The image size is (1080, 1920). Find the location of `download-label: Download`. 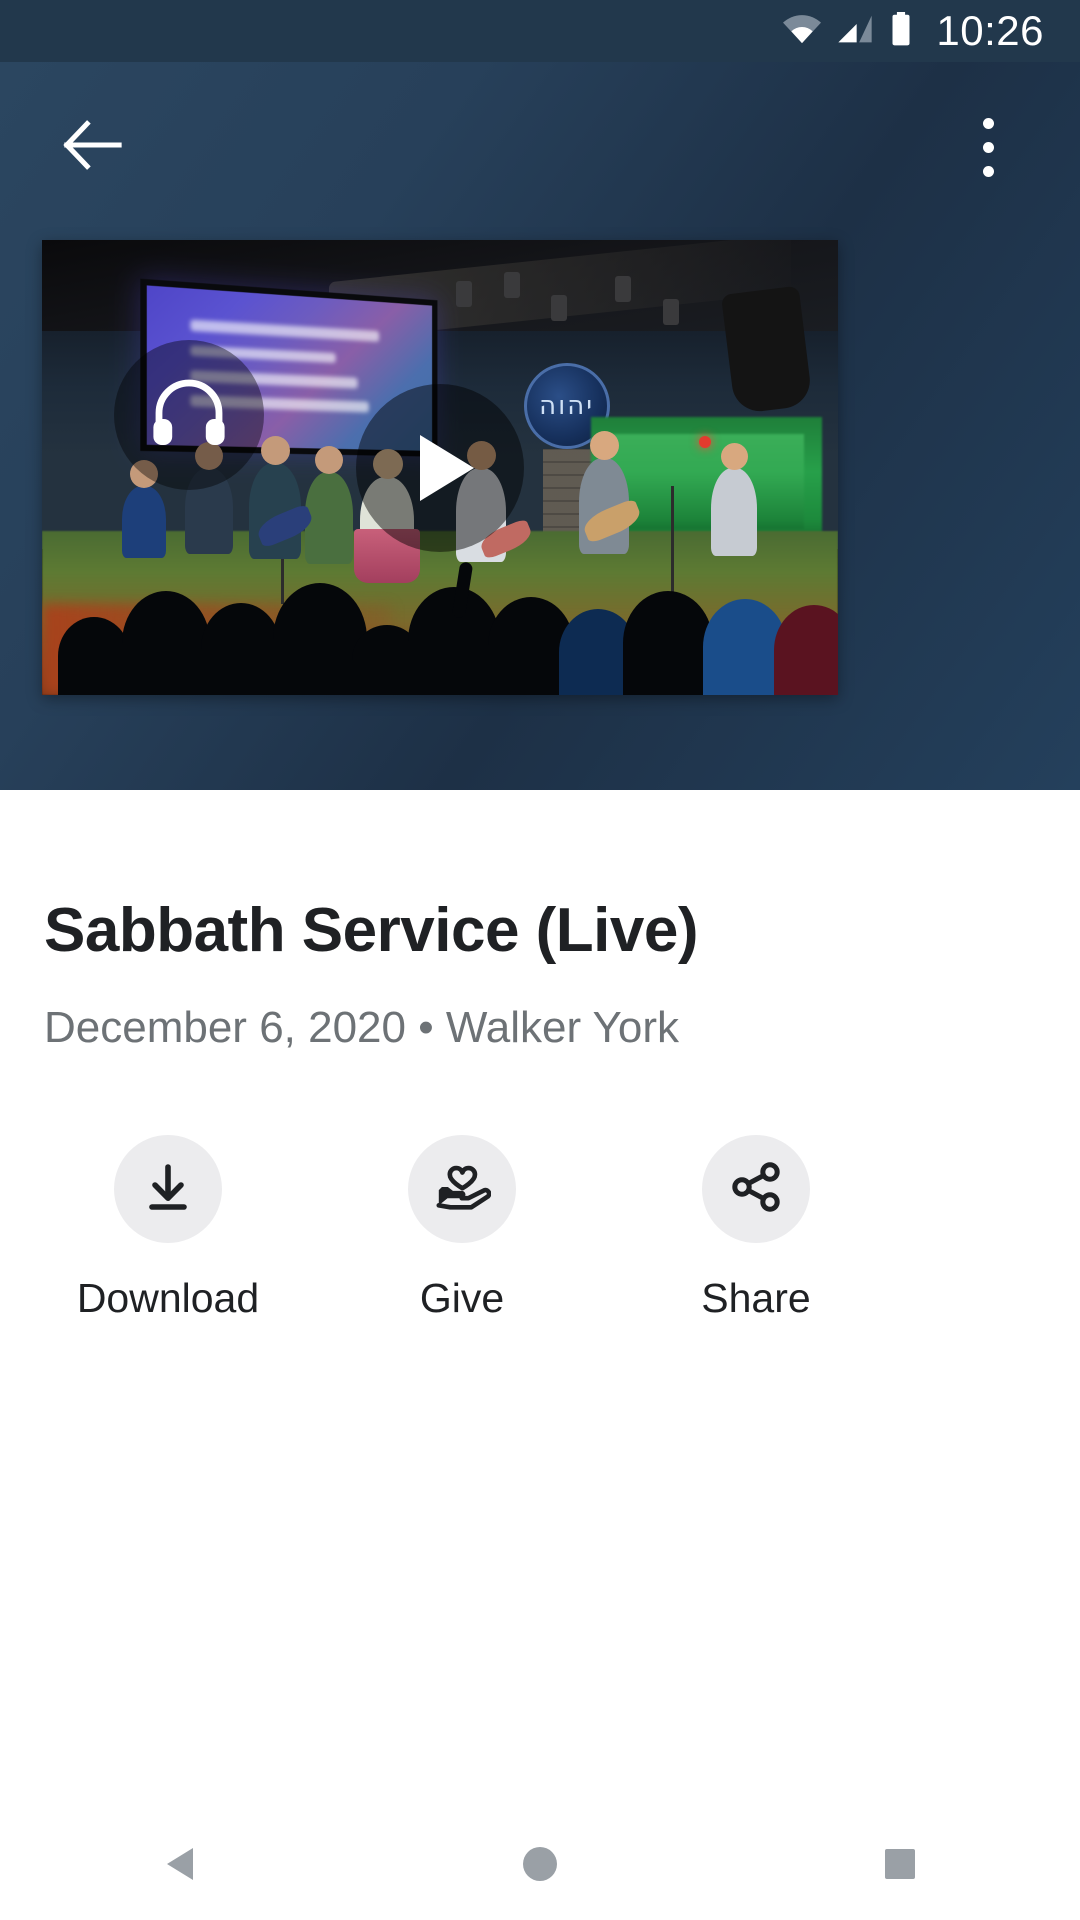

download-label: Download is located at coordinates (168, 1298).